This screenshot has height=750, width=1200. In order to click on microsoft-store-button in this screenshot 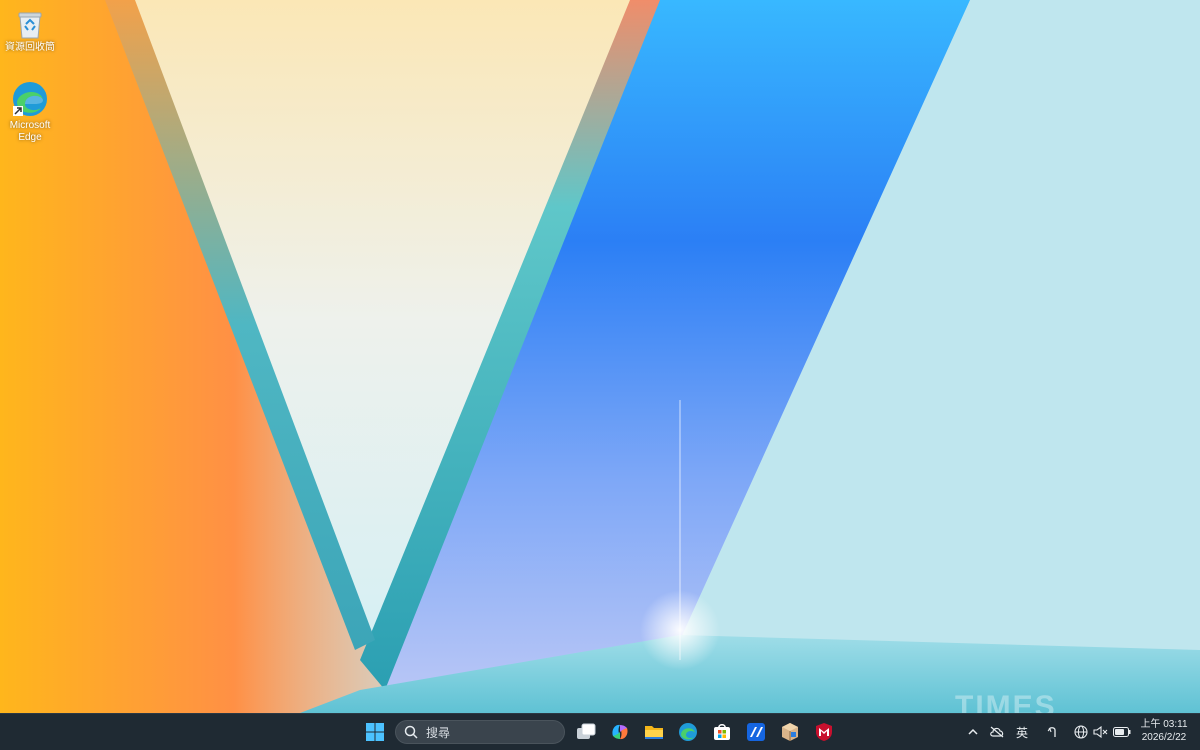, I will do `click(722, 732)`.